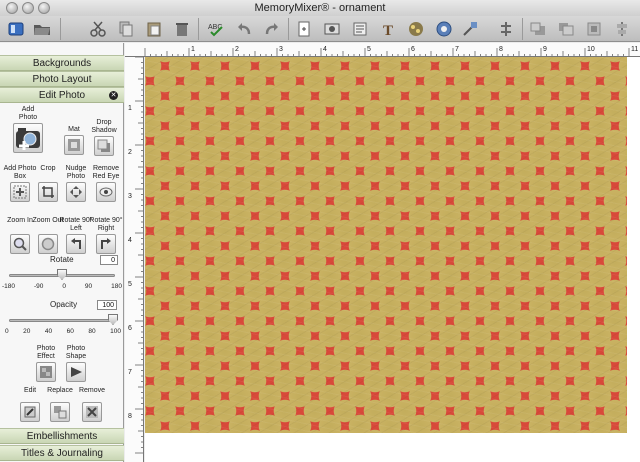 This screenshot has height=462, width=640. I want to click on cut-icon, so click(98, 29).